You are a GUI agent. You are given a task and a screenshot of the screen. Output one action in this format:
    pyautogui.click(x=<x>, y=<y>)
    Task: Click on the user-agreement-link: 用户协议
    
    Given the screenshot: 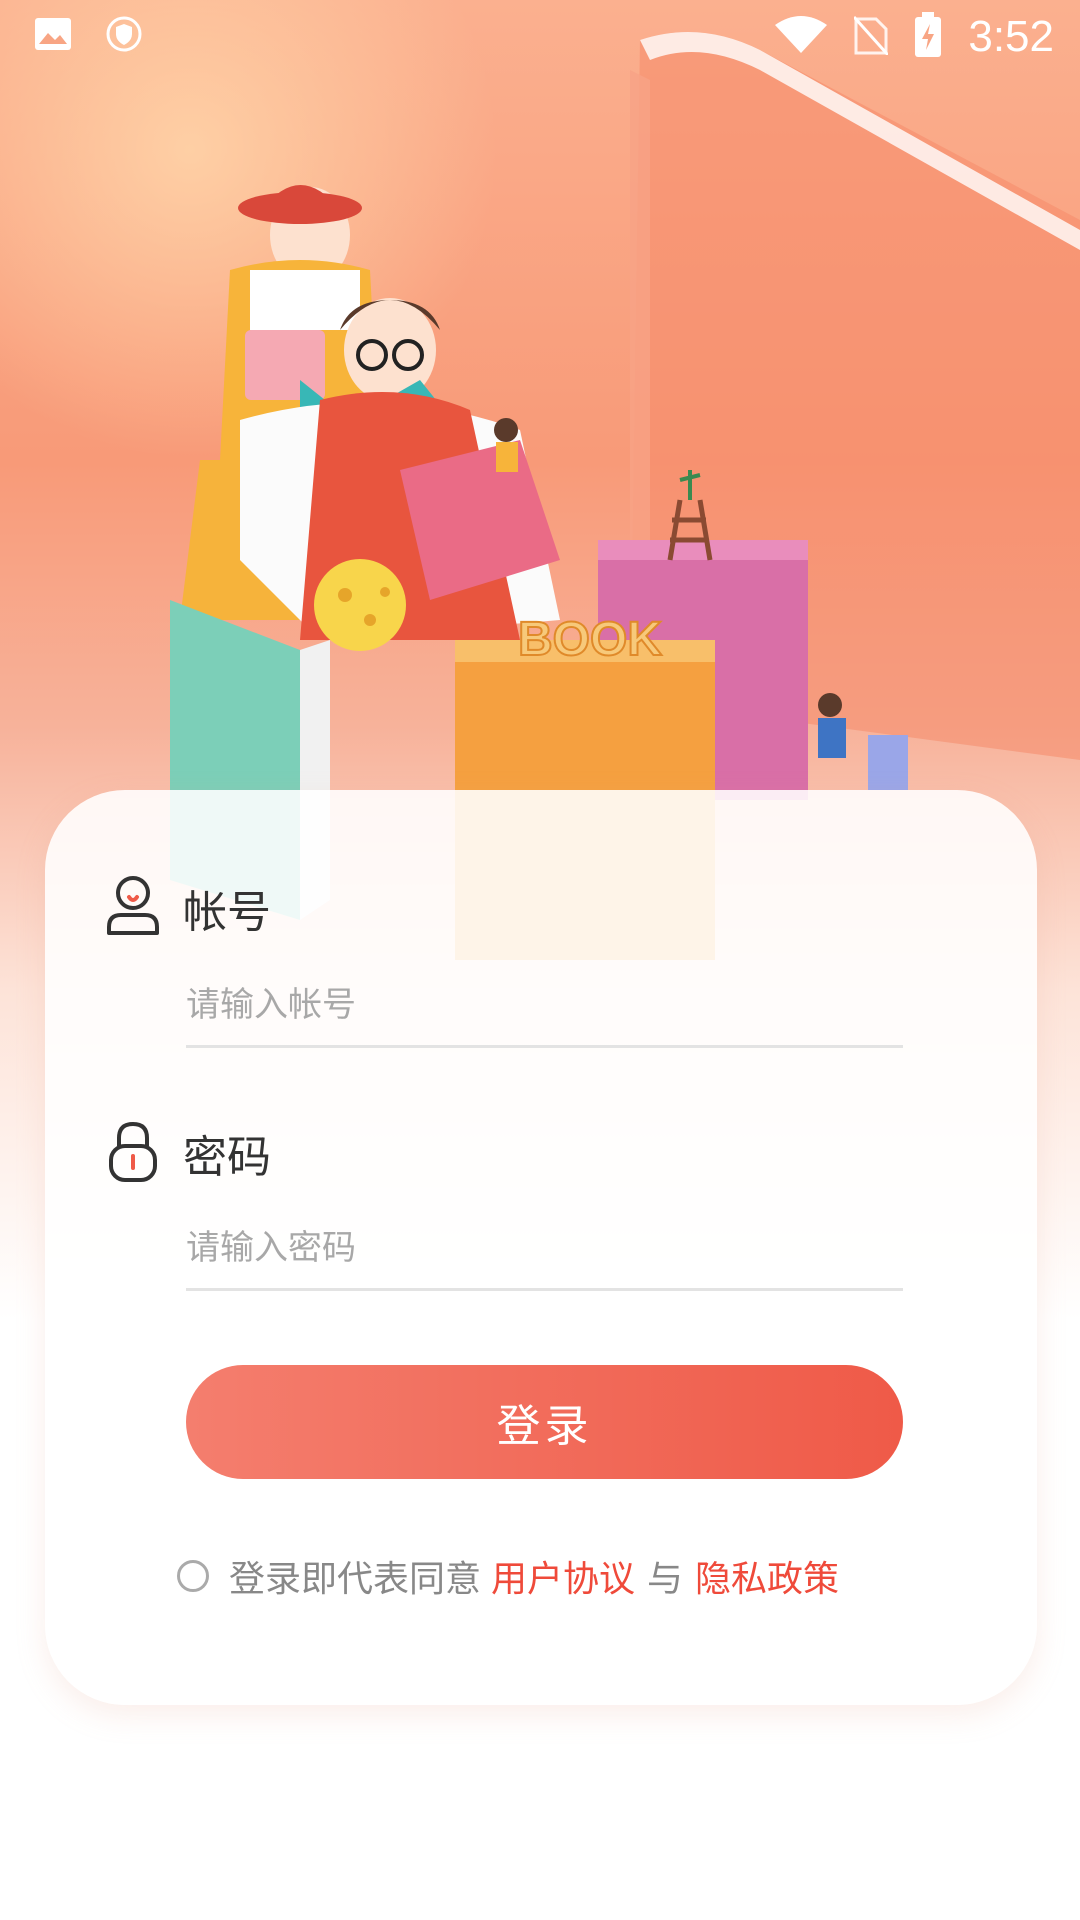 What is the action you would take?
    pyautogui.click(x=563, y=1576)
    